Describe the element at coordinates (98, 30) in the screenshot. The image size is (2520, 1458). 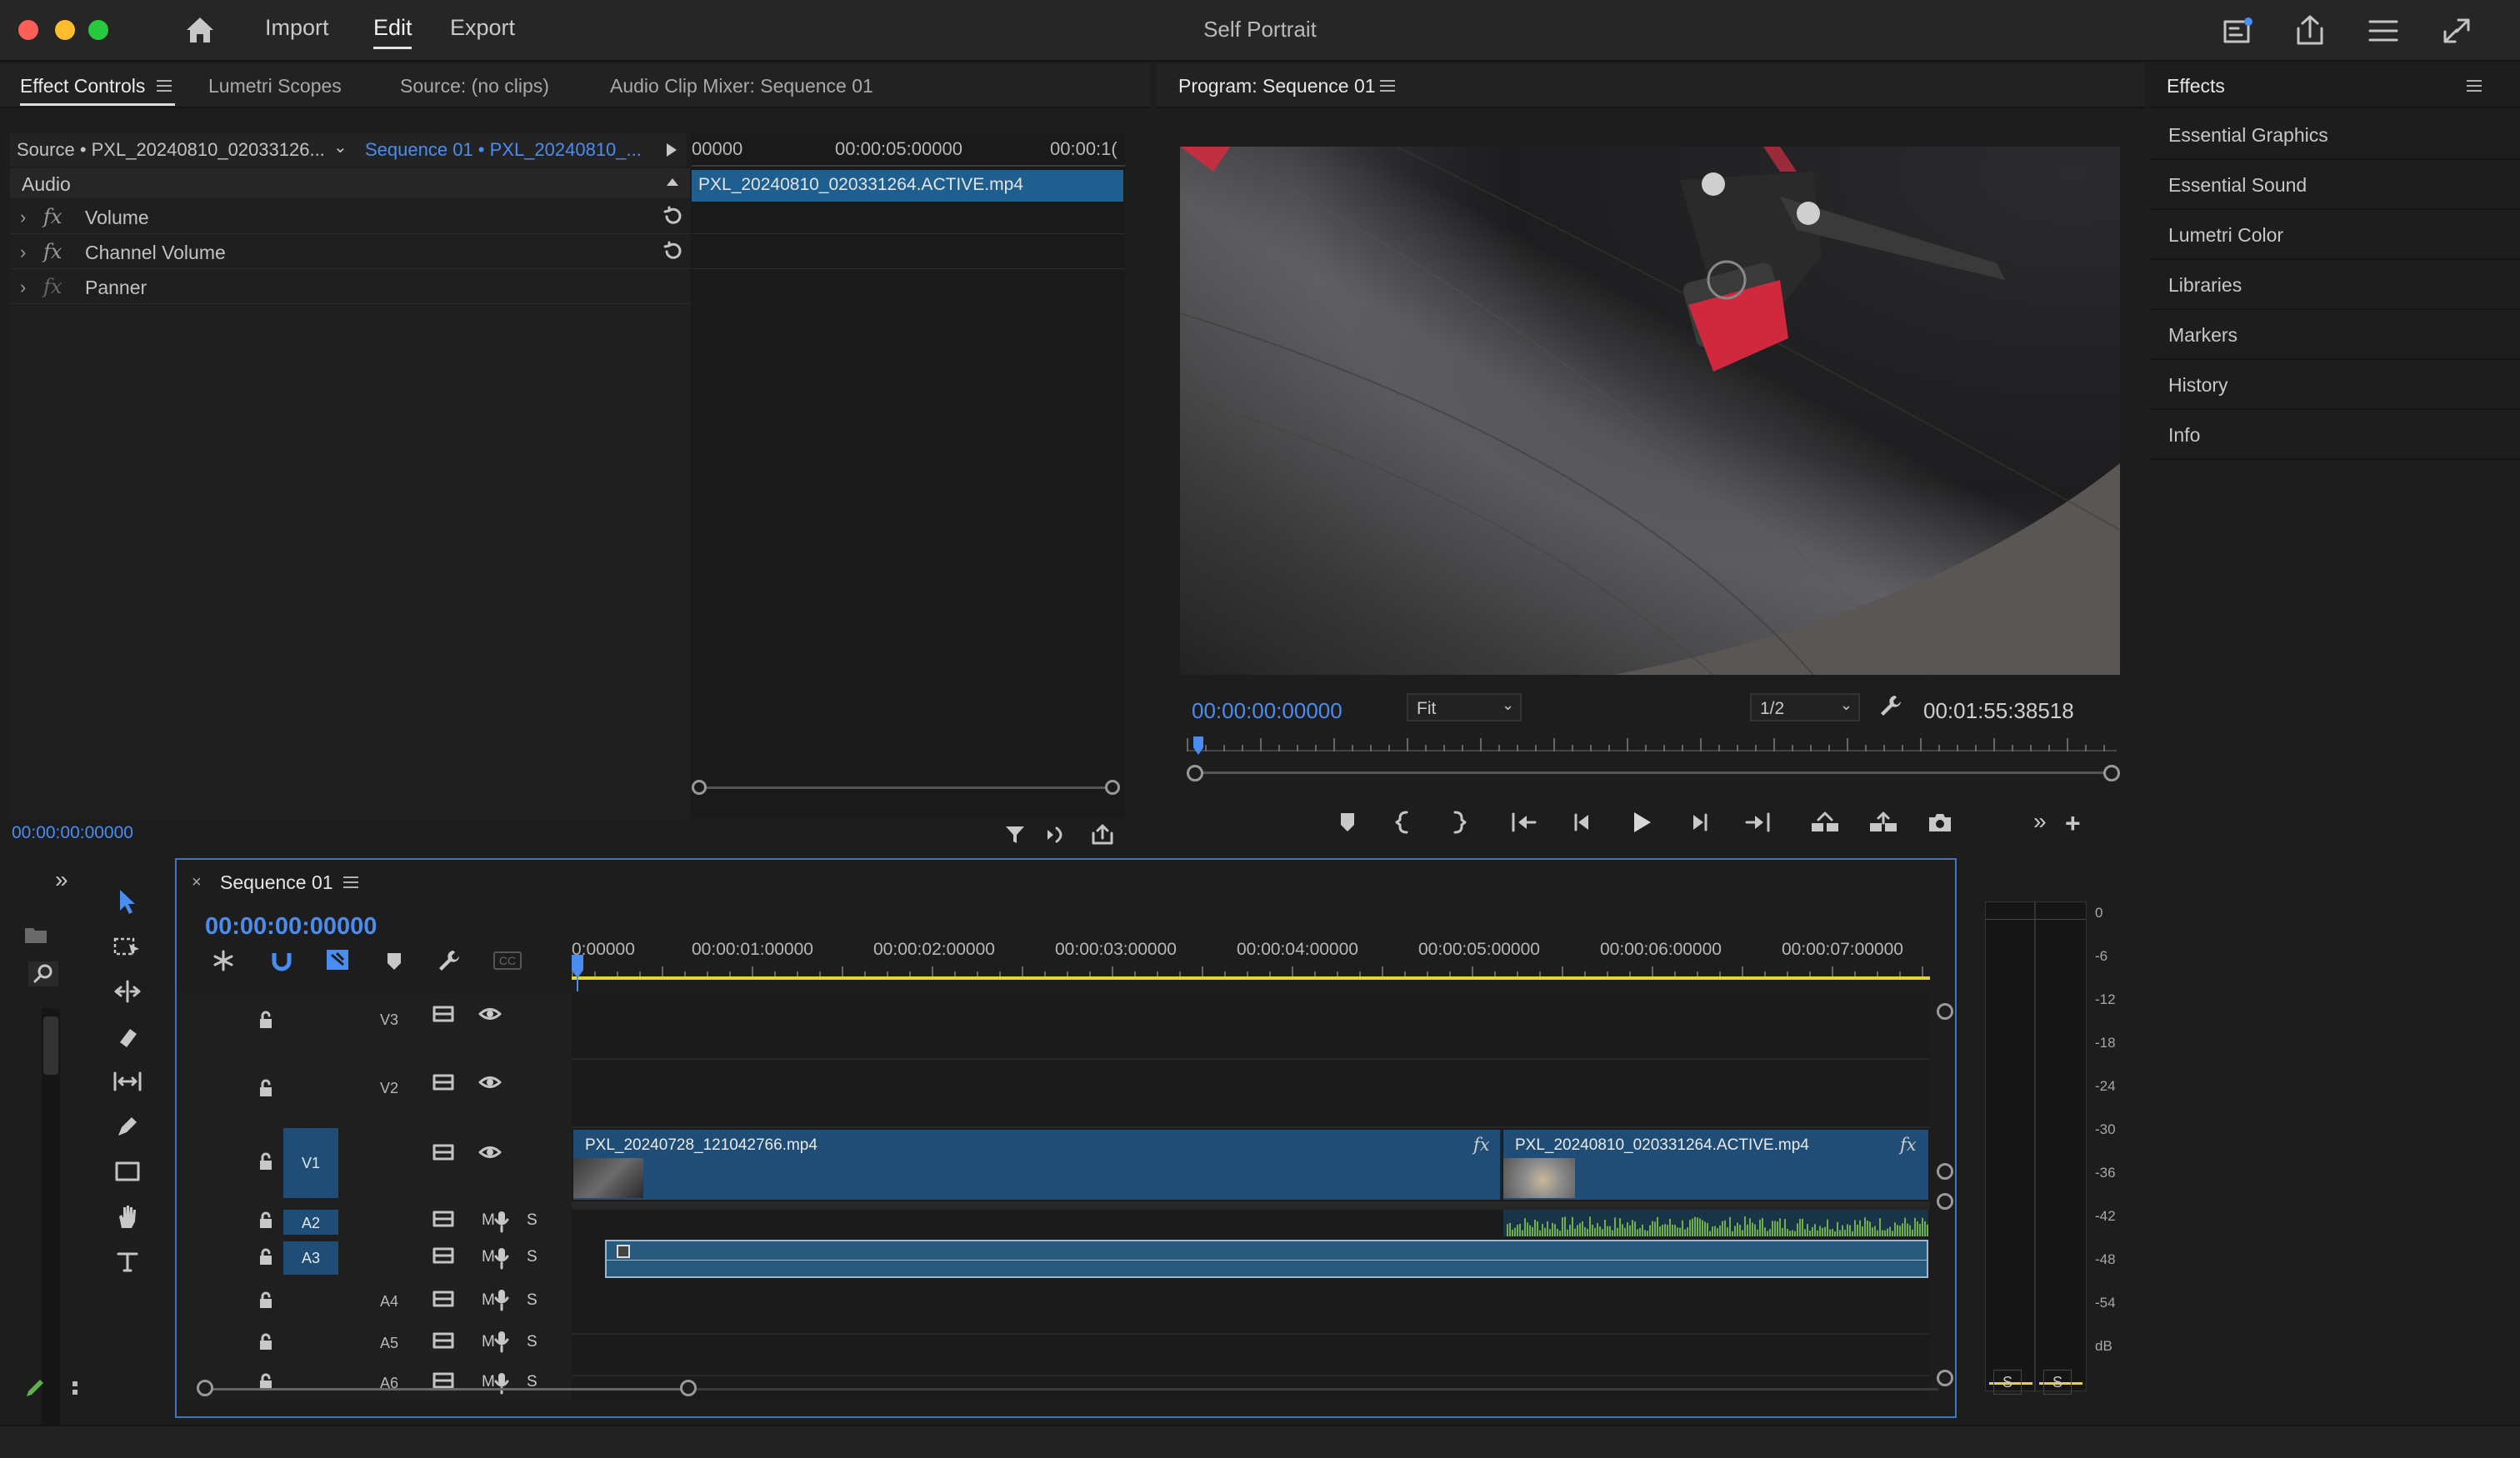
I see `zoom-window-button` at that location.